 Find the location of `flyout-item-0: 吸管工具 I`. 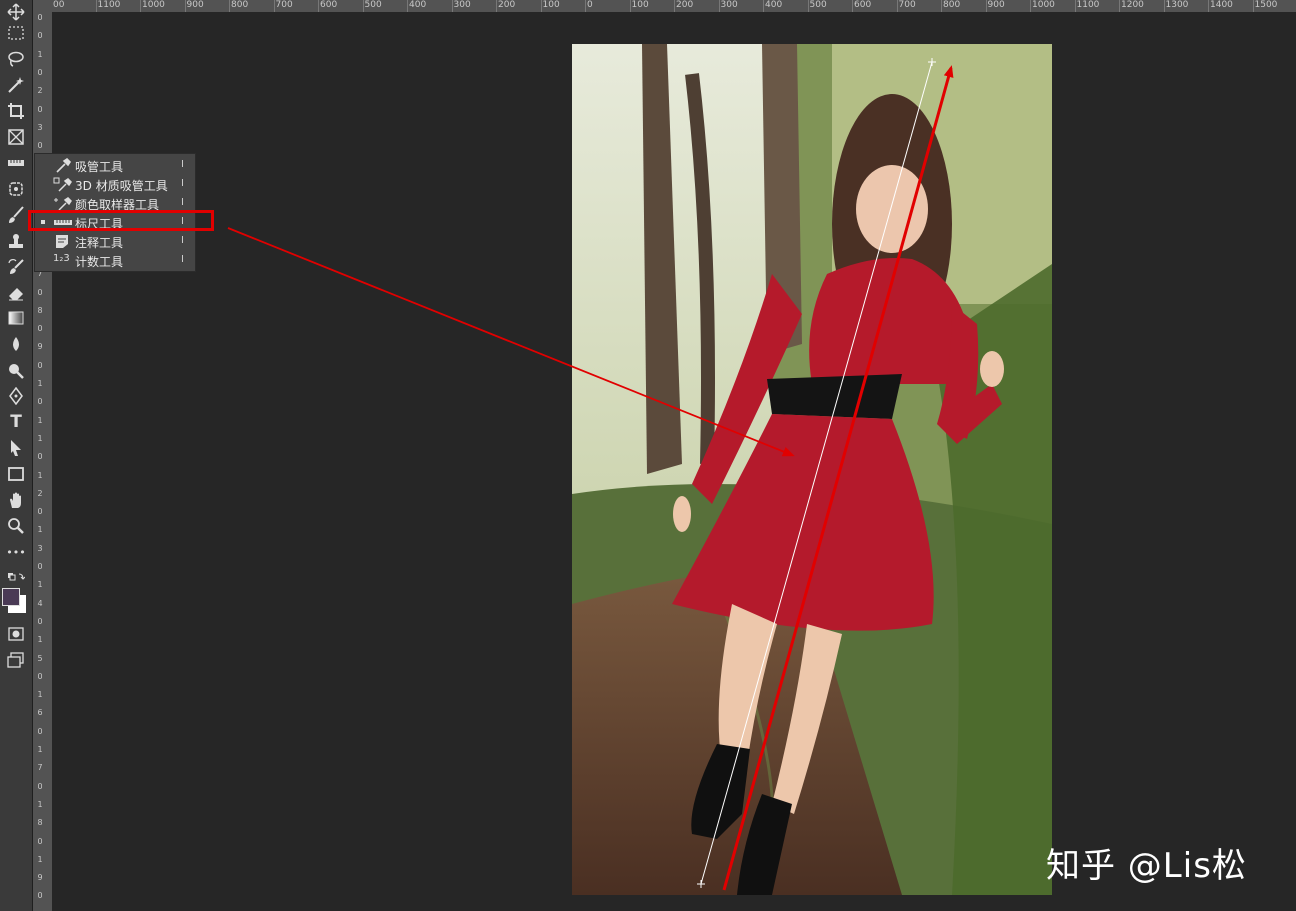

flyout-item-0: 吸管工具 I is located at coordinates (115, 165).